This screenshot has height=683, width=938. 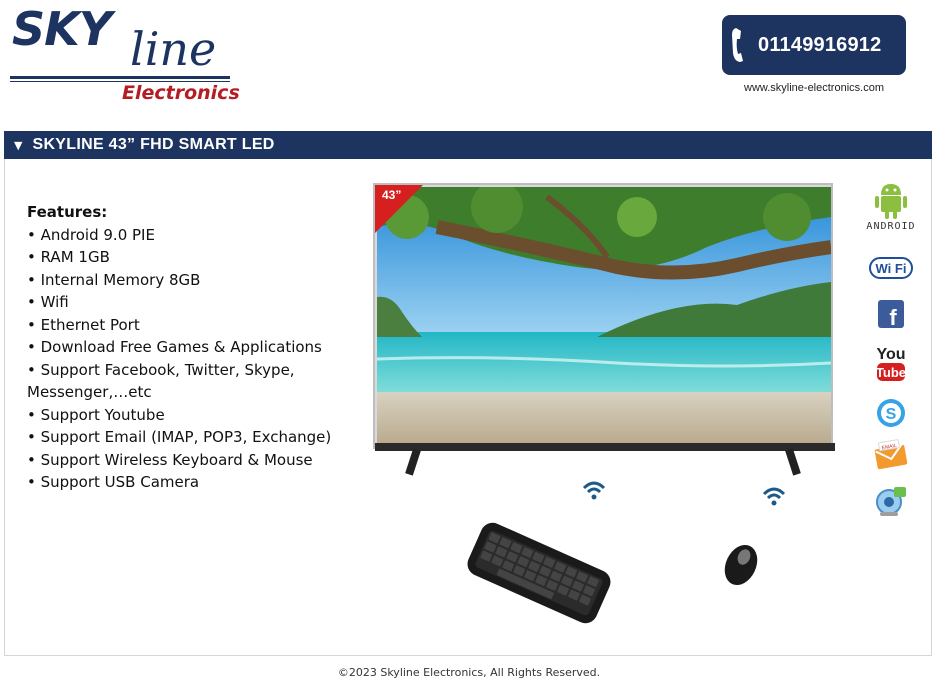 I want to click on feature-item: • Wifi, so click(x=48, y=302).